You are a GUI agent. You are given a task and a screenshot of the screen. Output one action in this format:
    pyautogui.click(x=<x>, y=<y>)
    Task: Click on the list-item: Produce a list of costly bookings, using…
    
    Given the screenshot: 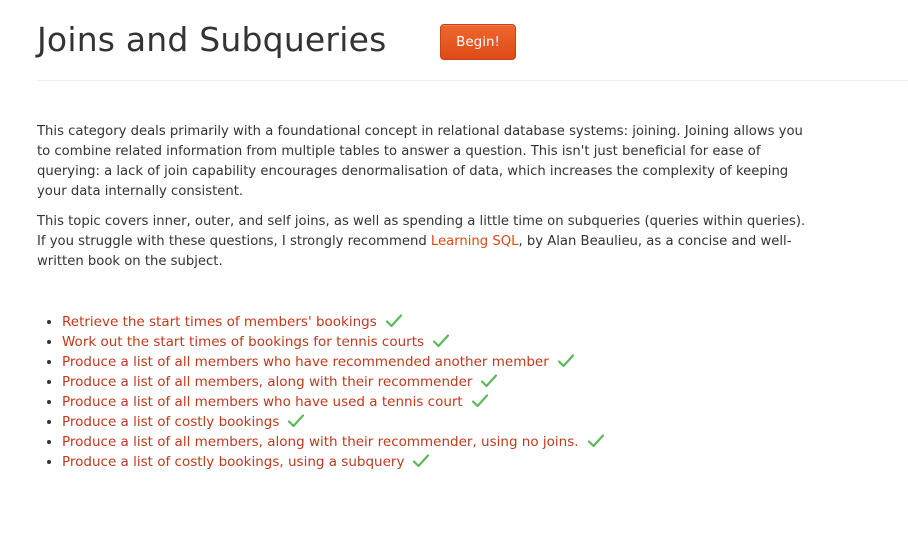 What is the action you would take?
    pyautogui.click(x=333, y=462)
    